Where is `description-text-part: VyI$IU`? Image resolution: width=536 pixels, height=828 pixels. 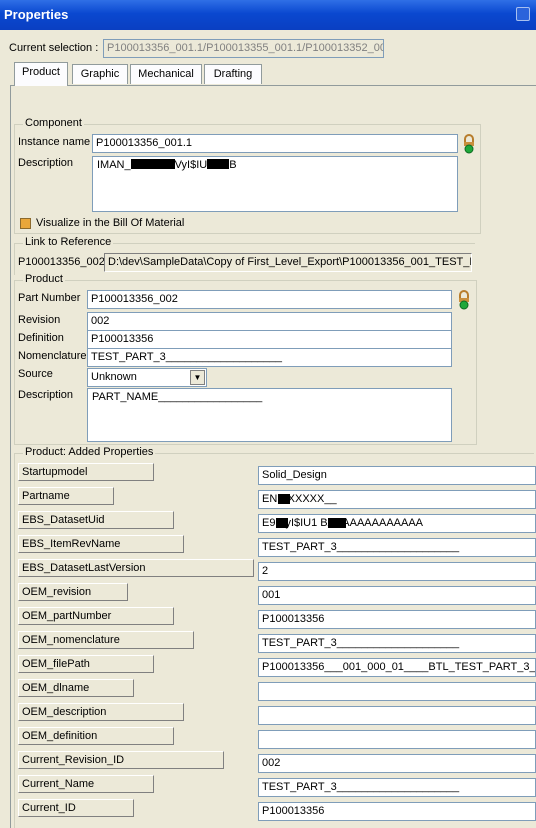
description-text-part: VyI$IU is located at coordinates (191, 165).